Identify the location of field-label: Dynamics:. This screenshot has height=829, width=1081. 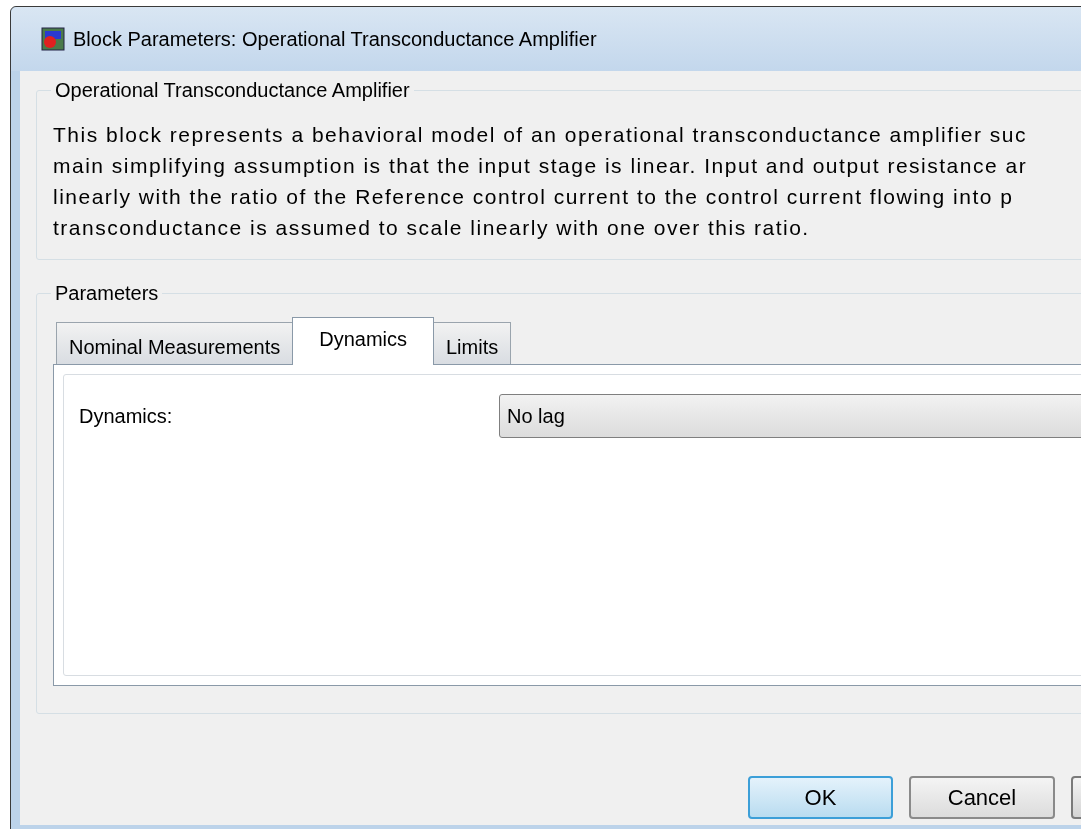
(126, 416).